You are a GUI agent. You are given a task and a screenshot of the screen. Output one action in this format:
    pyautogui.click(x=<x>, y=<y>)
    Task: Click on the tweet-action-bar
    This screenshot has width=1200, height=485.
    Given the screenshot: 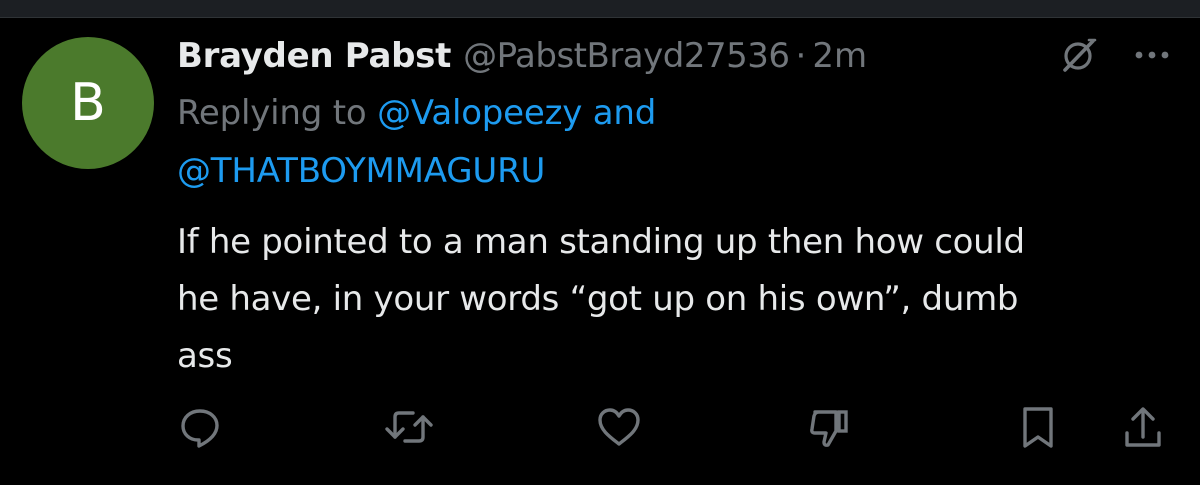 What is the action you would take?
    pyautogui.click(x=600, y=433)
    